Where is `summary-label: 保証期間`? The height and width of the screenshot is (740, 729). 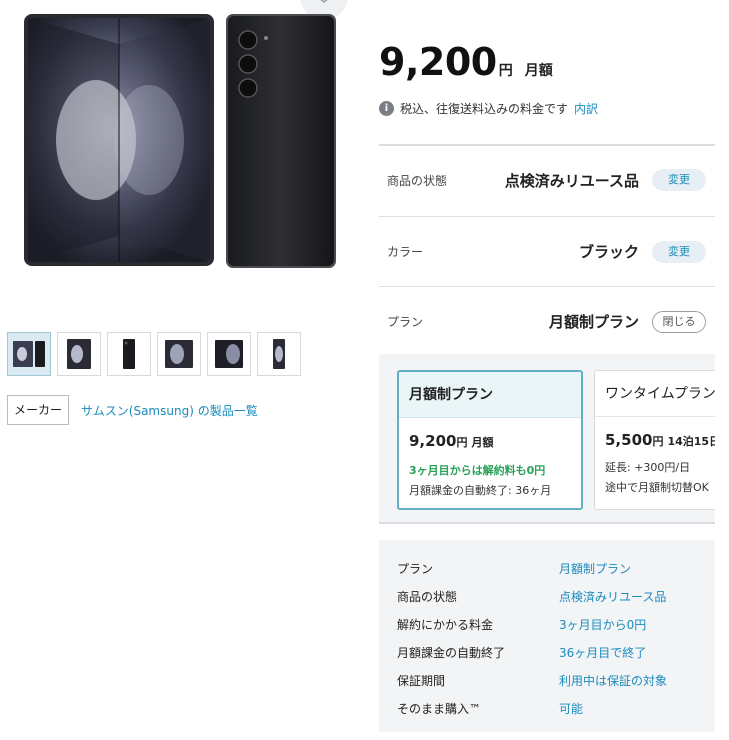
summary-label: 保証期間 is located at coordinates (421, 681).